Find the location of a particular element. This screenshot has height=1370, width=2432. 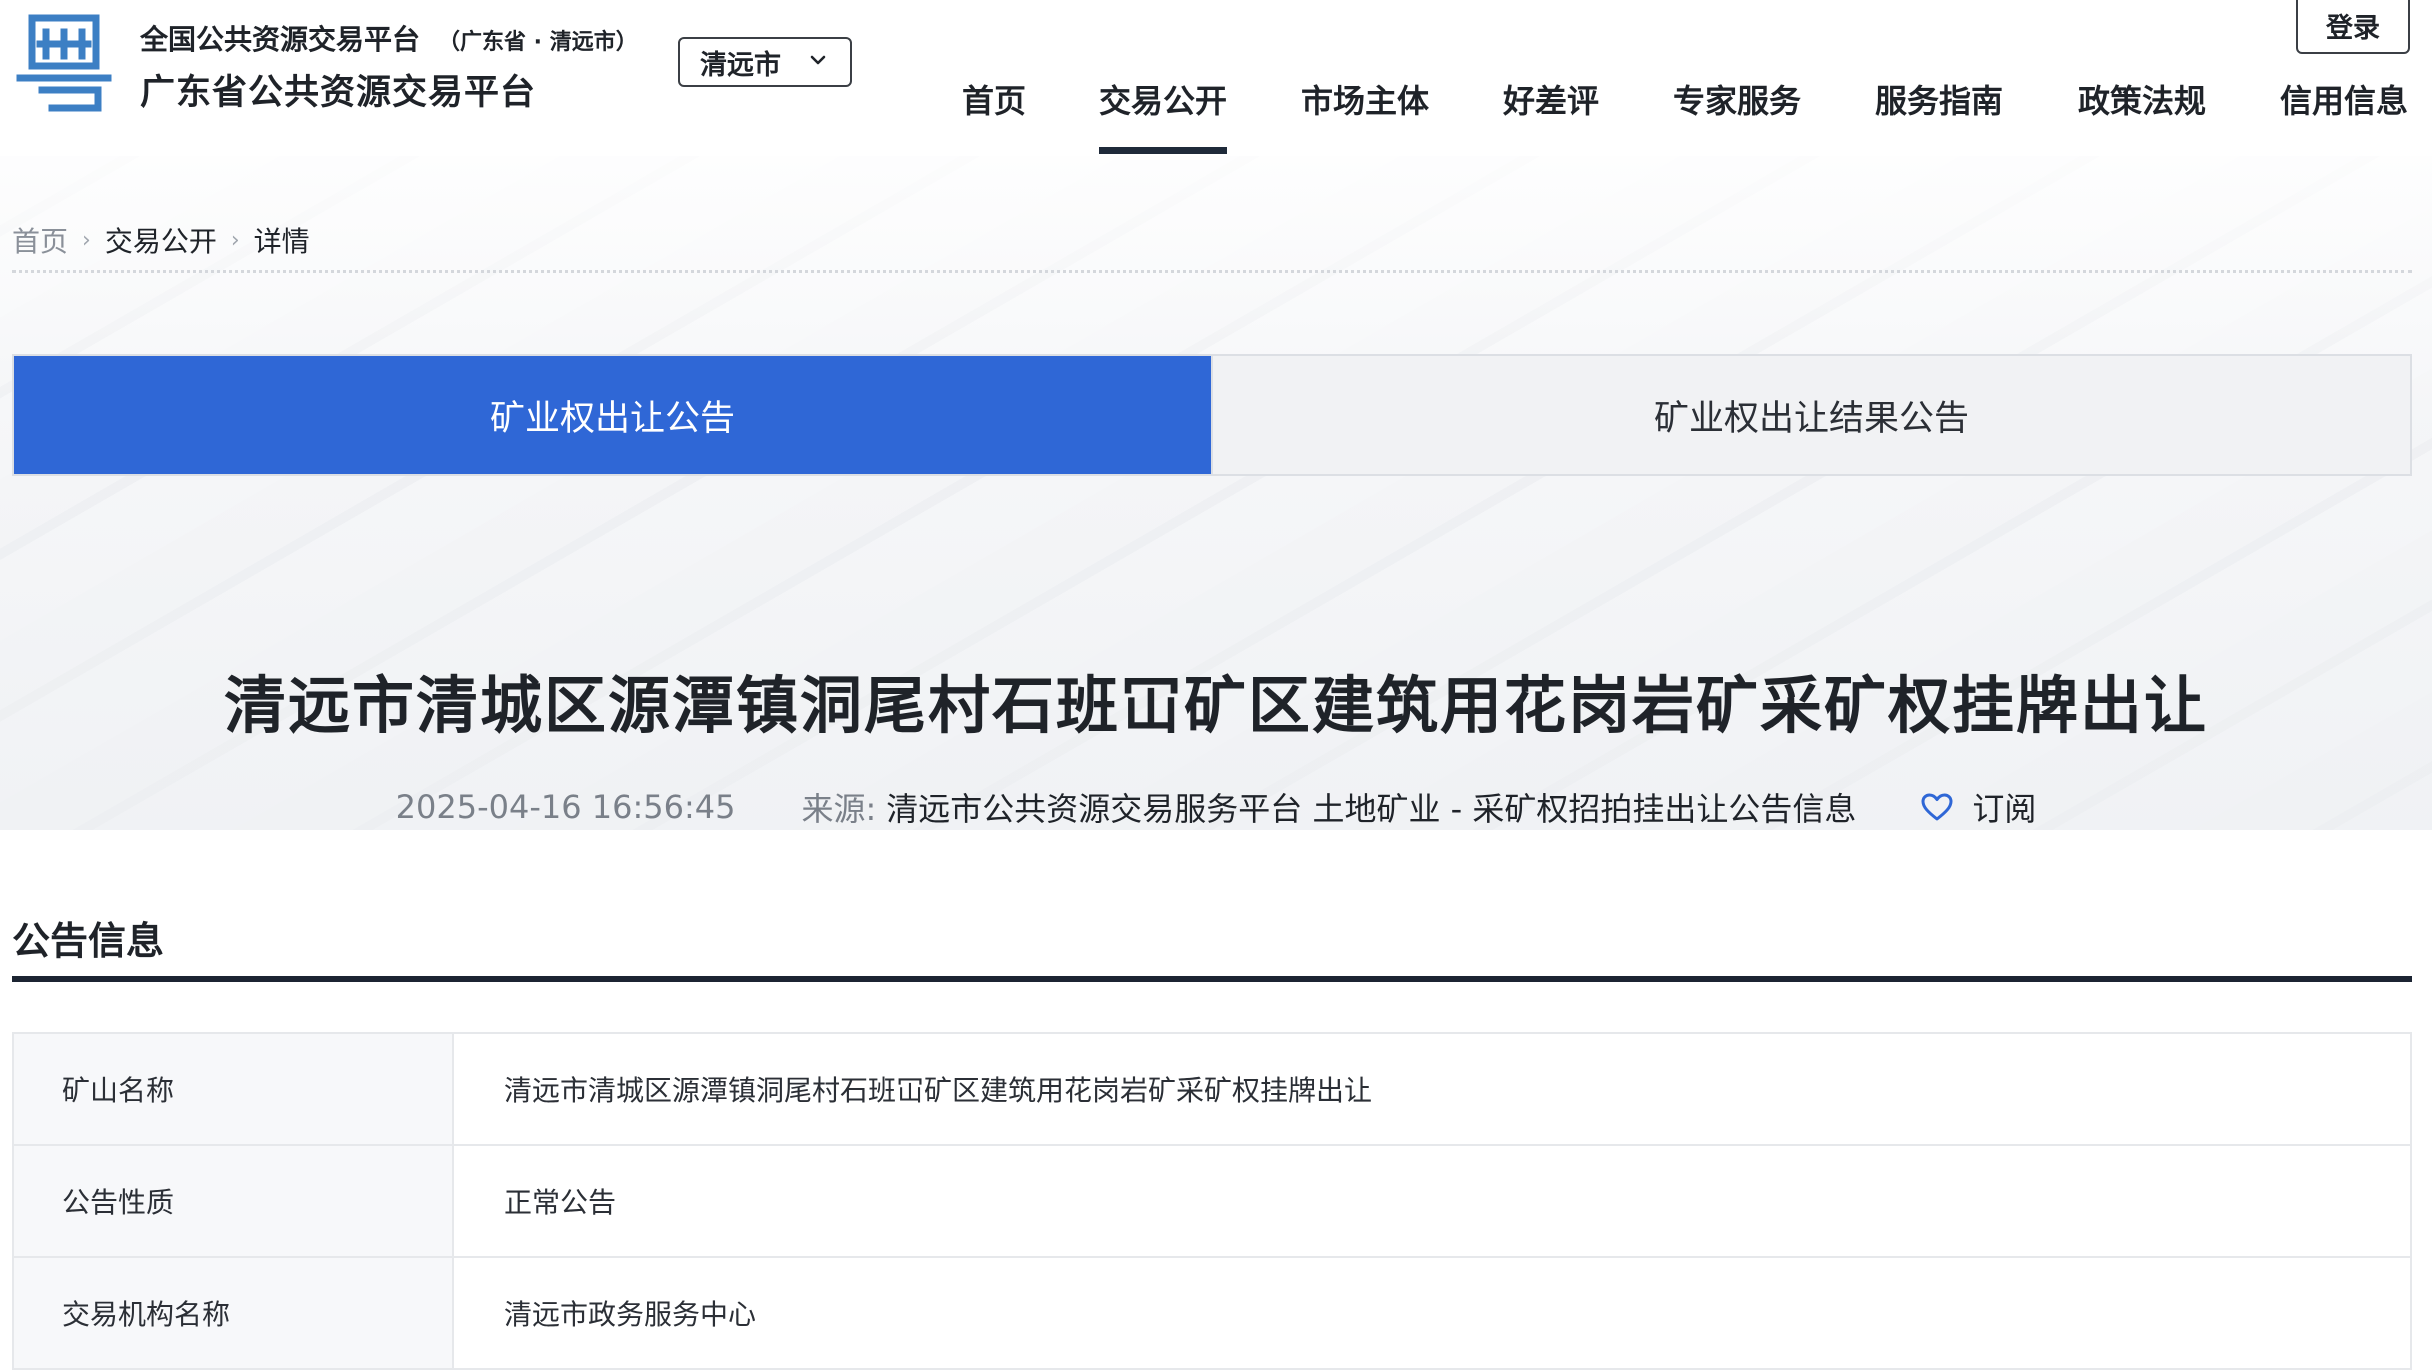

source-label: 来源: is located at coordinates (839, 809).